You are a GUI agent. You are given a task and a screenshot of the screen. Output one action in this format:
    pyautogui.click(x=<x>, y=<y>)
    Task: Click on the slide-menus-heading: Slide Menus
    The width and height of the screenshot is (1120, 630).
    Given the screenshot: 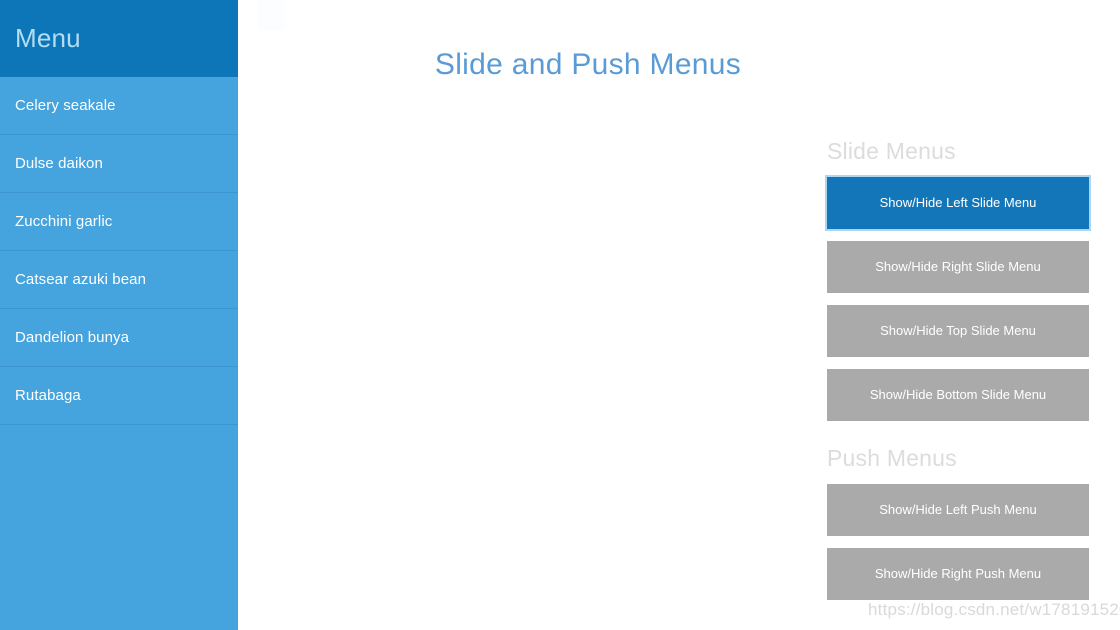 What is the action you would take?
    pyautogui.click(x=891, y=151)
    